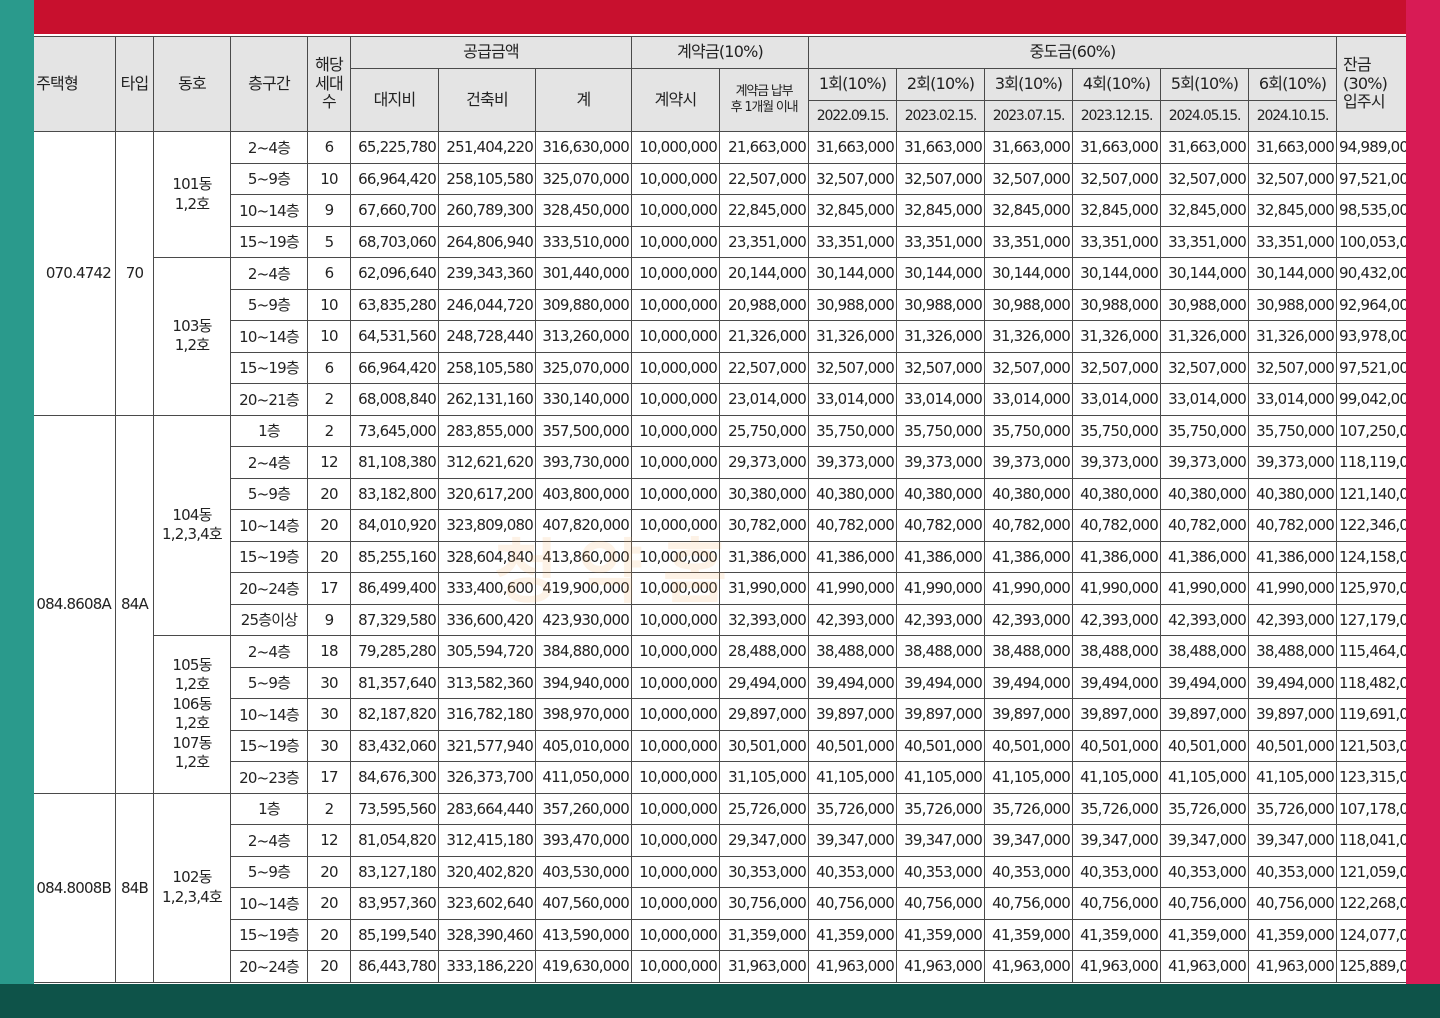  Describe the element at coordinates (853, 399) in the screenshot. I see `cell-mid-1: 33,014,000` at that location.